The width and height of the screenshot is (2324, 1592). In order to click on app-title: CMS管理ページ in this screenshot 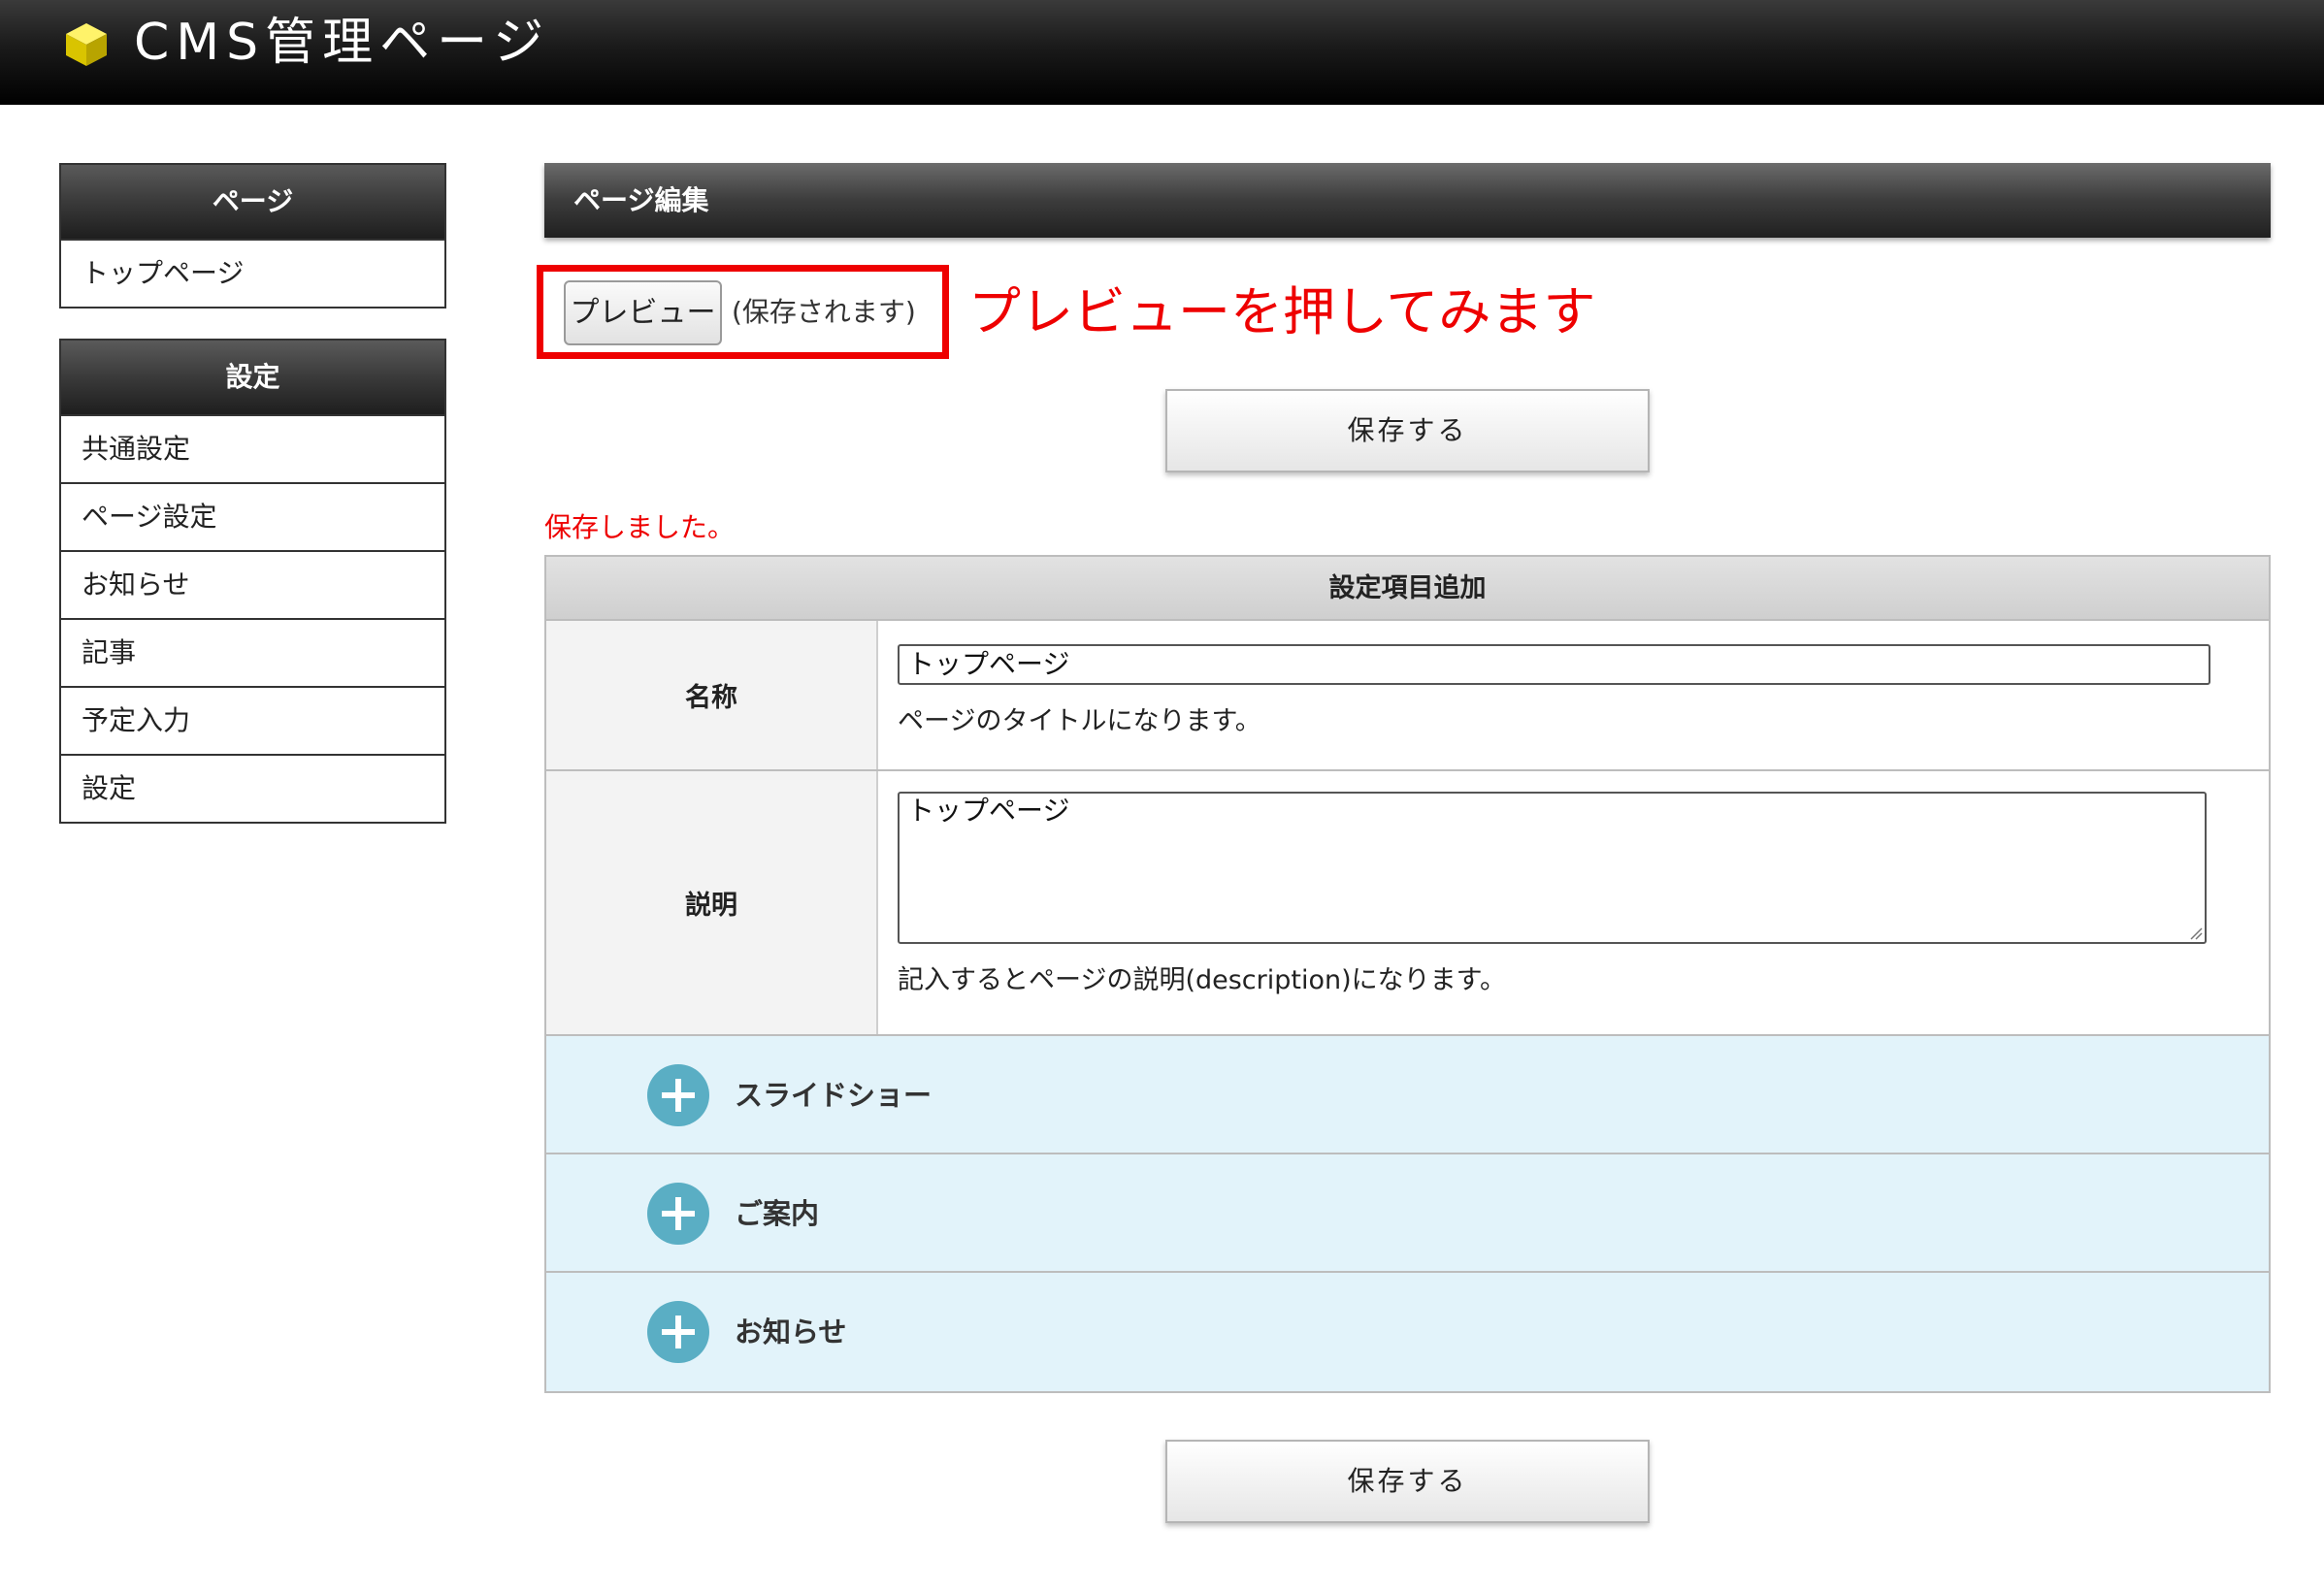, I will do `click(342, 43)`.